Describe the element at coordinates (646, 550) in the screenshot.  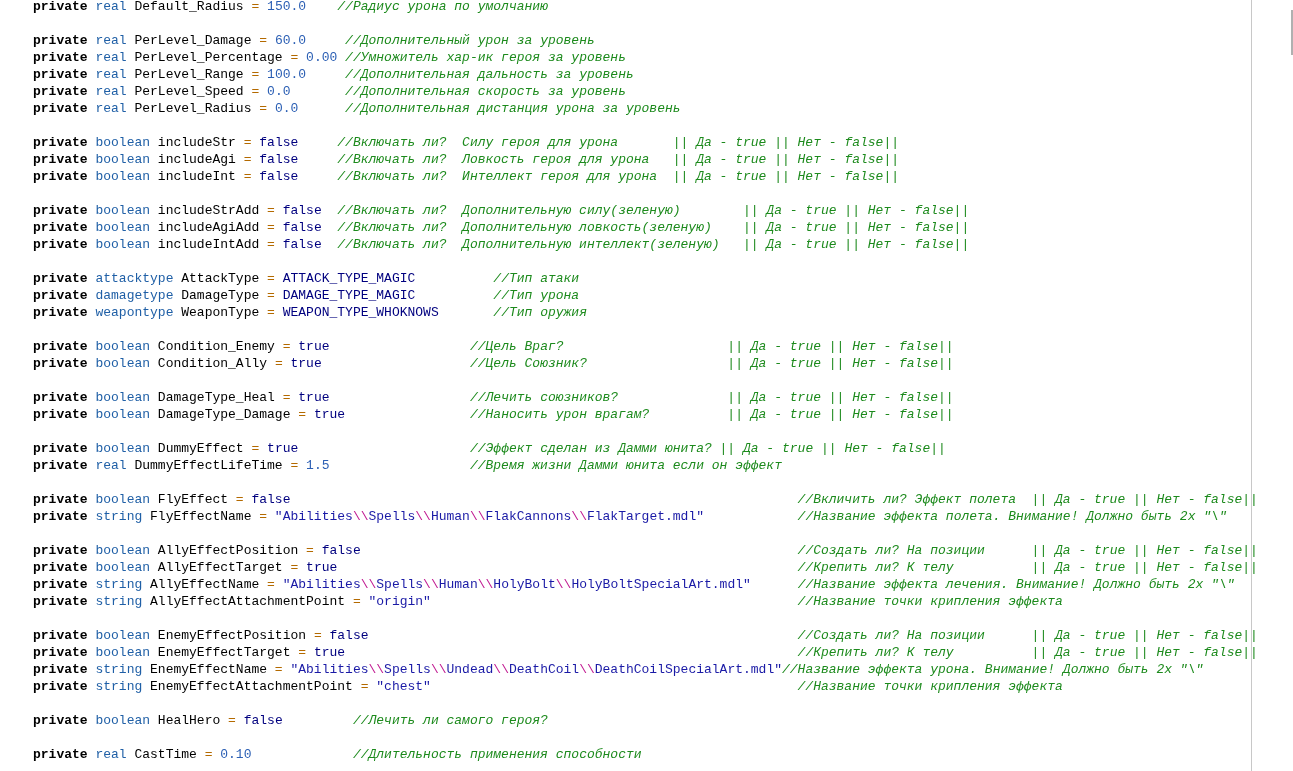
I see `code-line: private boolean AllyEffectPosition = false //Создать ли? На позиции || Да - true || Нет - false||` at that location.